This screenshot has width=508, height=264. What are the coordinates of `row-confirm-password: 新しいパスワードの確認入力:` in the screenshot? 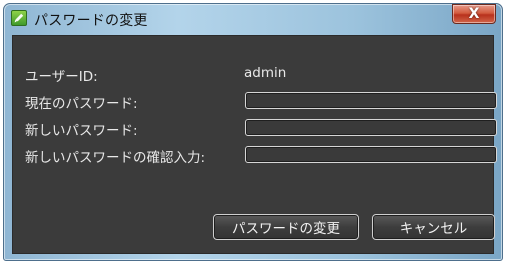 It's located at (255, 155).